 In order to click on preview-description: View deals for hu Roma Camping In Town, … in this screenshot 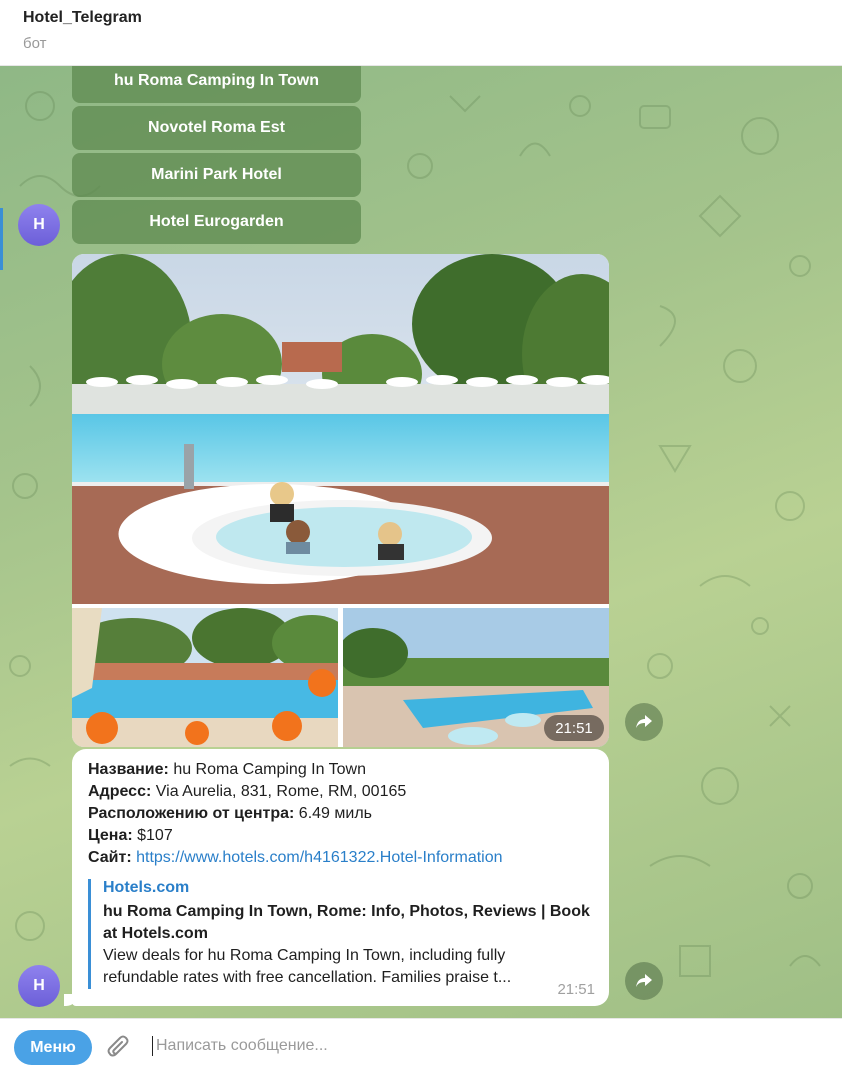, I will do `click(307, 966)`.